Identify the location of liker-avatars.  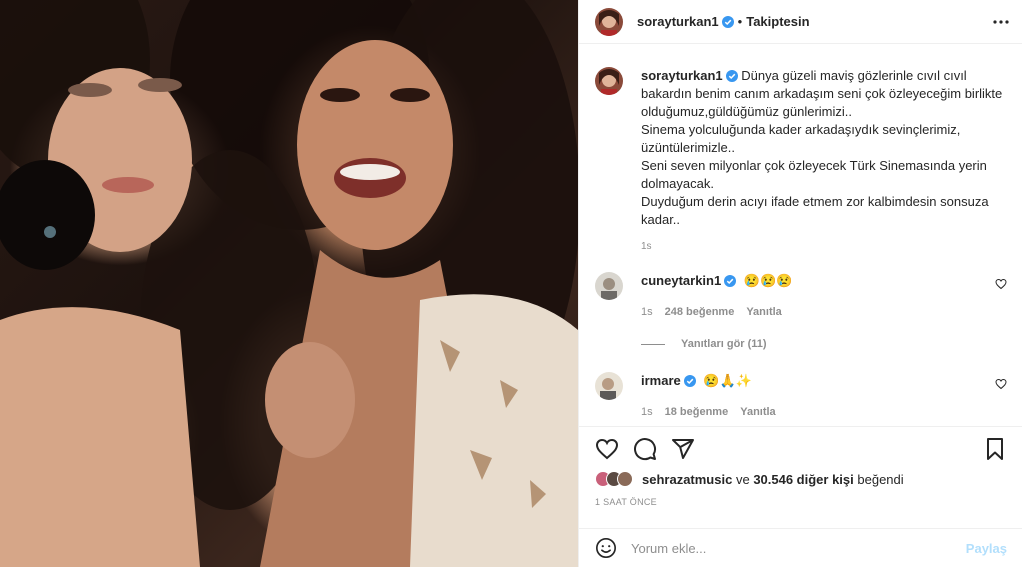
(614, 479).